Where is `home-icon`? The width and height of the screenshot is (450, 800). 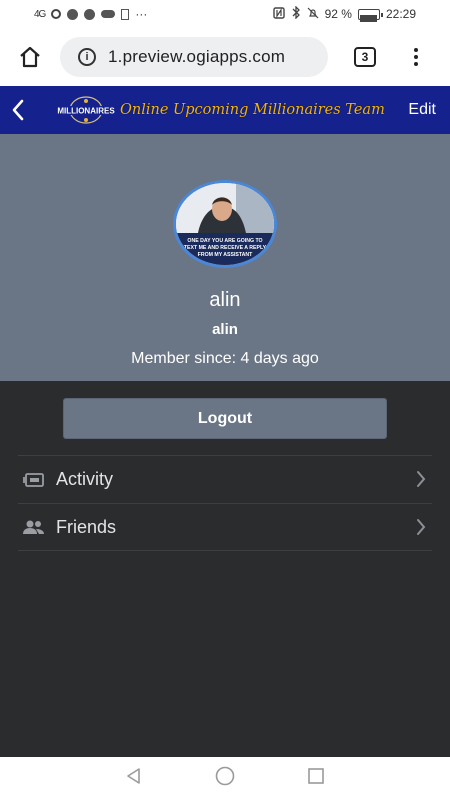 home-icon is located at coordinates (30, 57).